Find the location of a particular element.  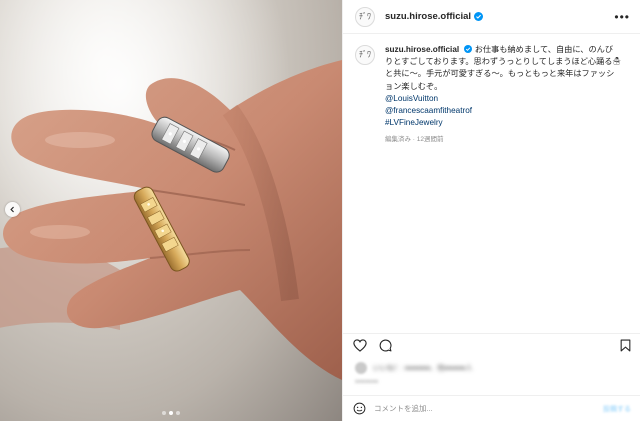

caption-avatar: ﾁﾞﾜ is located at coordinates (365, 55).